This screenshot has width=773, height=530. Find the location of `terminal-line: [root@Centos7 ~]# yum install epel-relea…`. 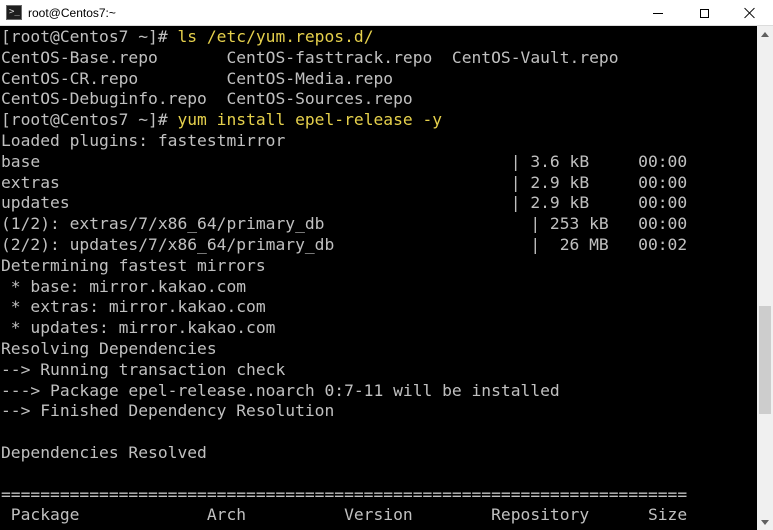

terminal-line: [root@Centos7 ~]# yum install epel-relea… is located at coordinates (344, 120).